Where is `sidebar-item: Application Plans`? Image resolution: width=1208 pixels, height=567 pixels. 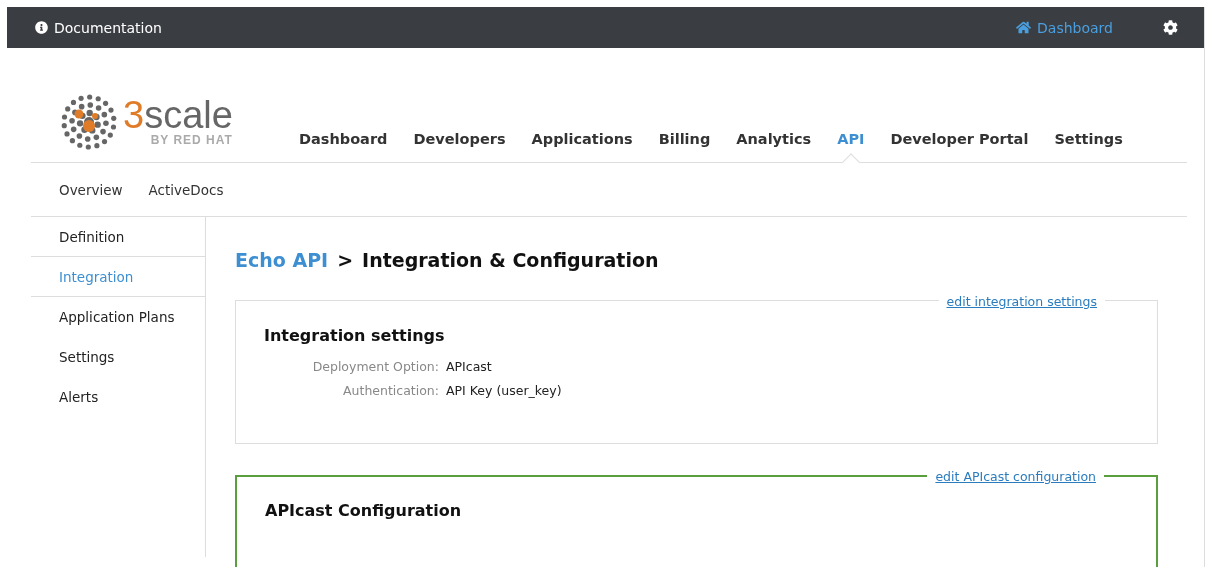 sidebar-item: Application Plans is located at coordinates (118, 317).